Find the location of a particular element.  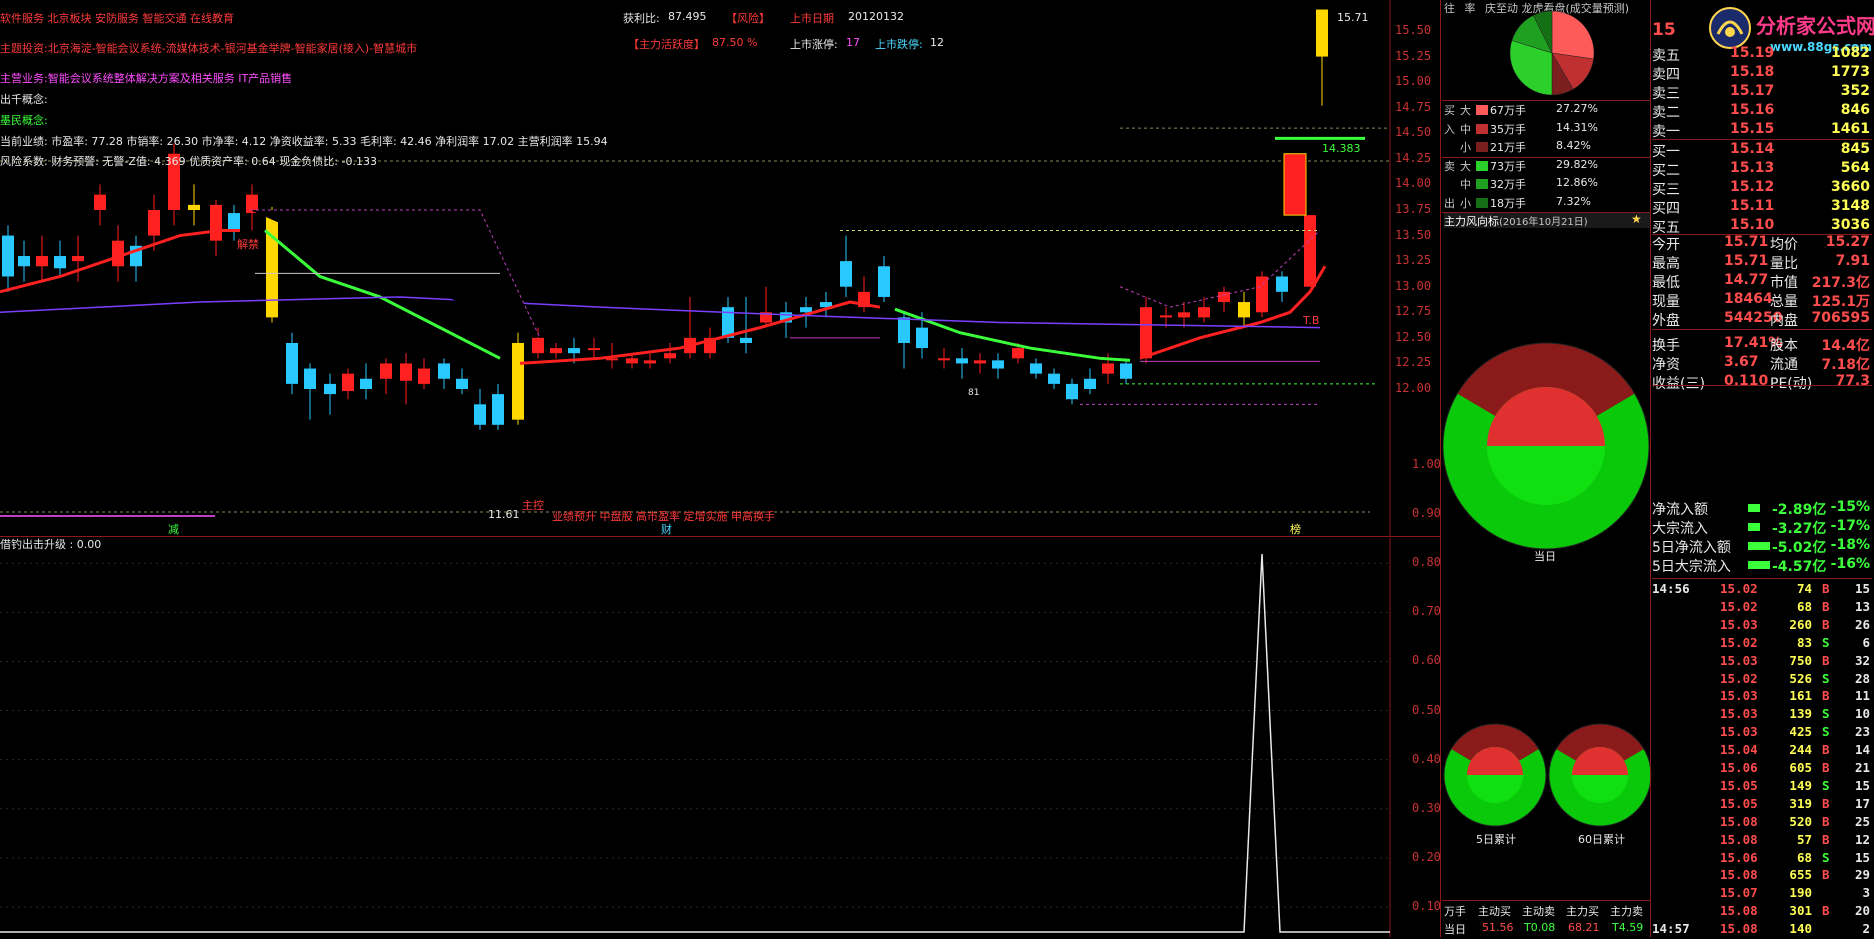

tick-volume: 301 is located at coordinates (1800, 911).